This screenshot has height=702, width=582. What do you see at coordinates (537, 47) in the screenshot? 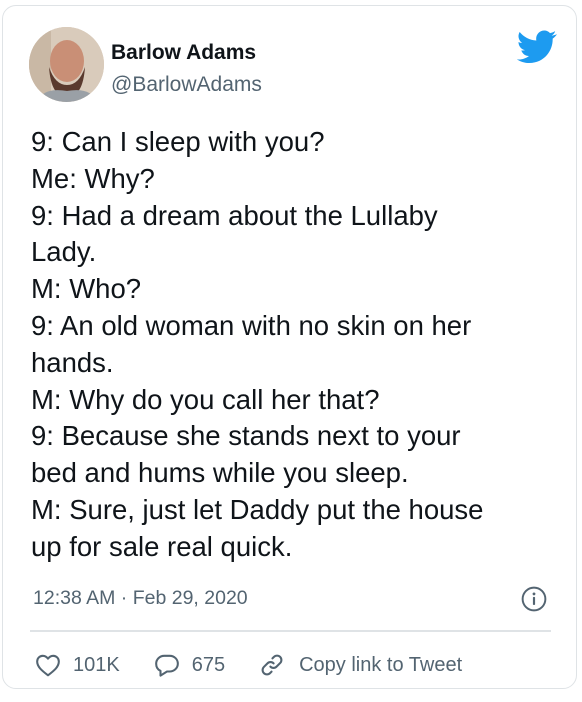
I see `twitter-bird-icon` at bounding box center [537, 47].